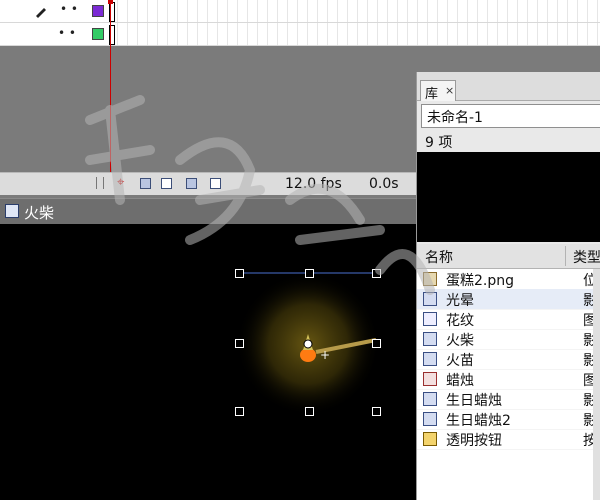 This screenshot has height=500, width=600. What do you see at coordinates (526, 461) in the screenshot?
I see `watermark-badge: Baidu 经验` at bounding box center [526, 461].